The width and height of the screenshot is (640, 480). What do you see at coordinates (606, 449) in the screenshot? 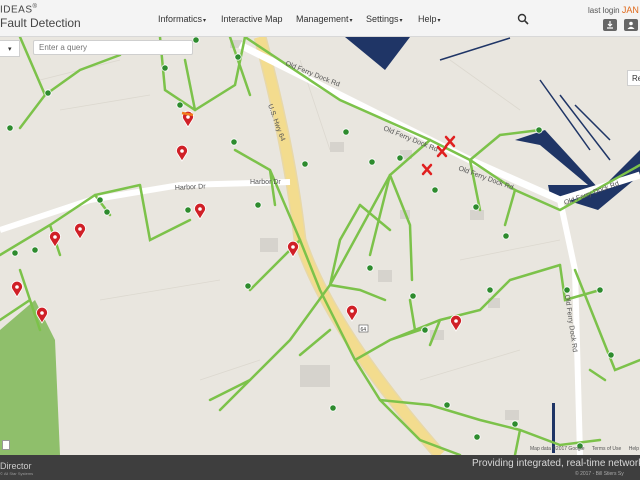
I see `terms-link: Terms of Use` at bounding box center [606, 449].